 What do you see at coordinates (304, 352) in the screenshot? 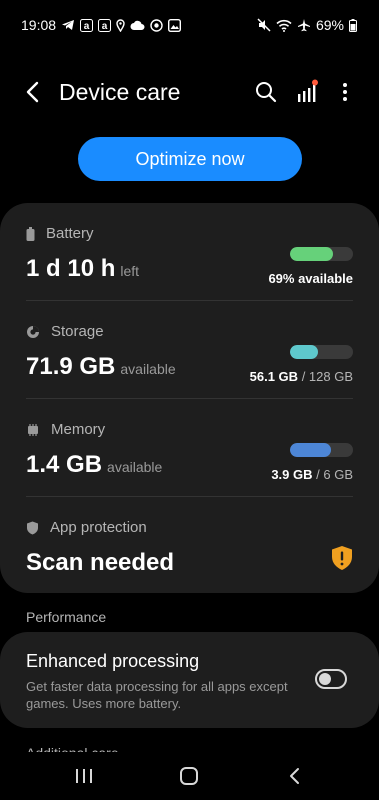
I see `storage-level-fill` at bounding box center [304, 352].